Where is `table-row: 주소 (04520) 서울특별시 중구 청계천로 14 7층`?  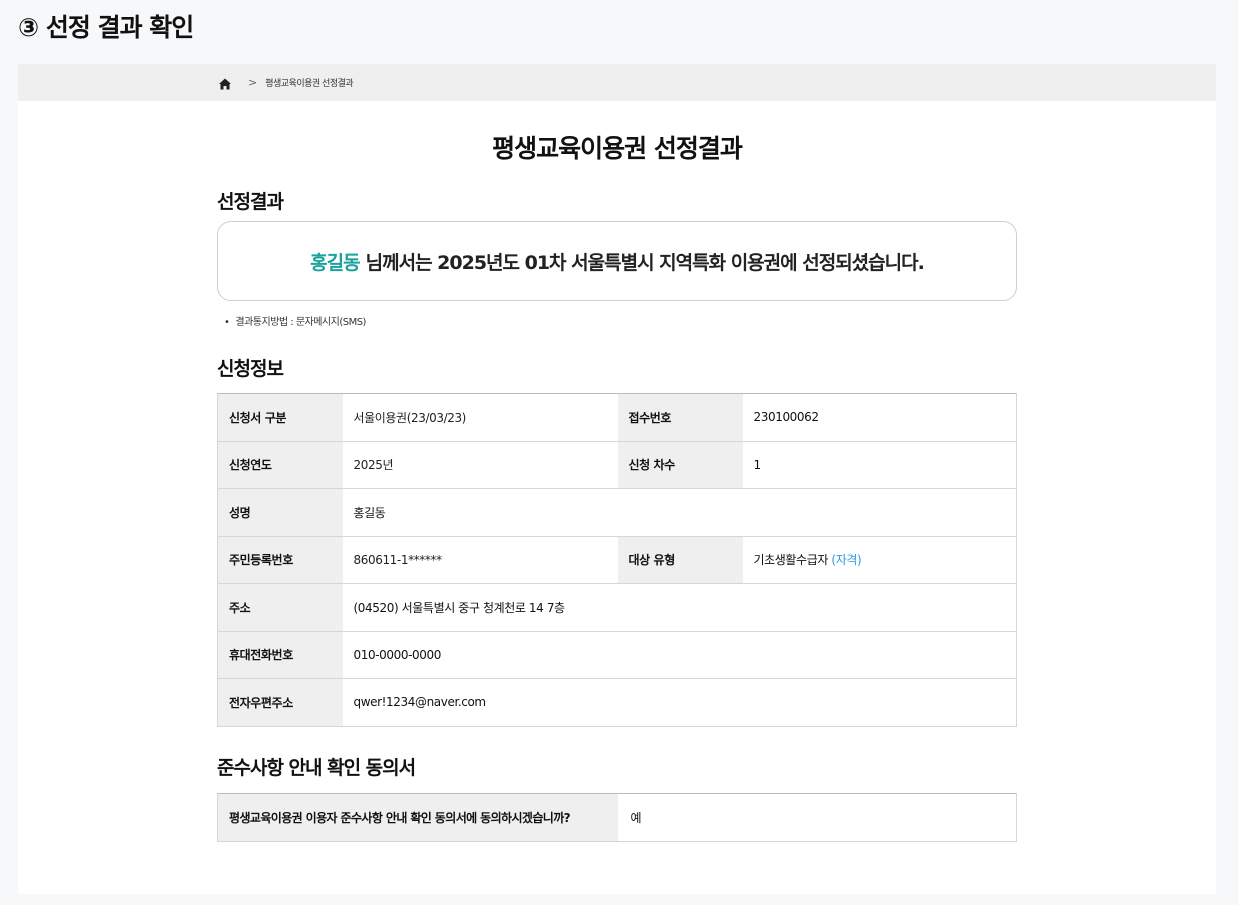 table-row: 주소 (04520) 서울특별시 중구 청계천로 14 7층 is located at coordinates (617, 607).